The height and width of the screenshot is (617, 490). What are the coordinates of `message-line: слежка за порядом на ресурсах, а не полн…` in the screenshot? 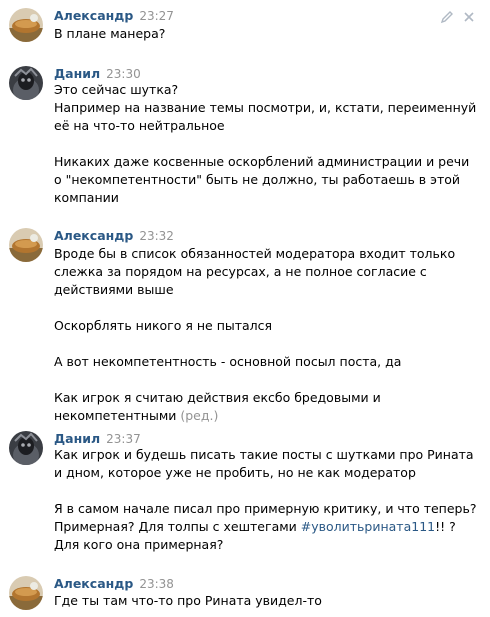 It's located at (240, 271).